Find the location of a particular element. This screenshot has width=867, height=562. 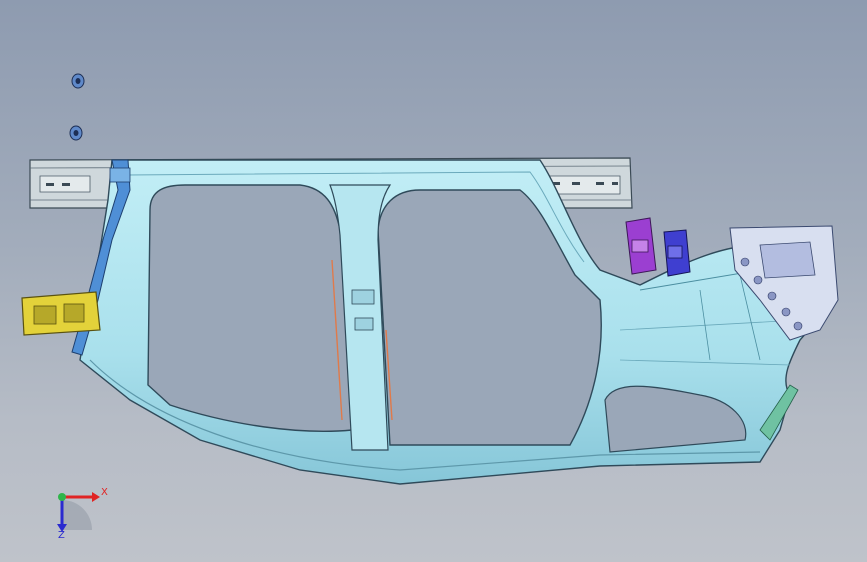

rear-bracket-blue is located at coordinates (677, 253).